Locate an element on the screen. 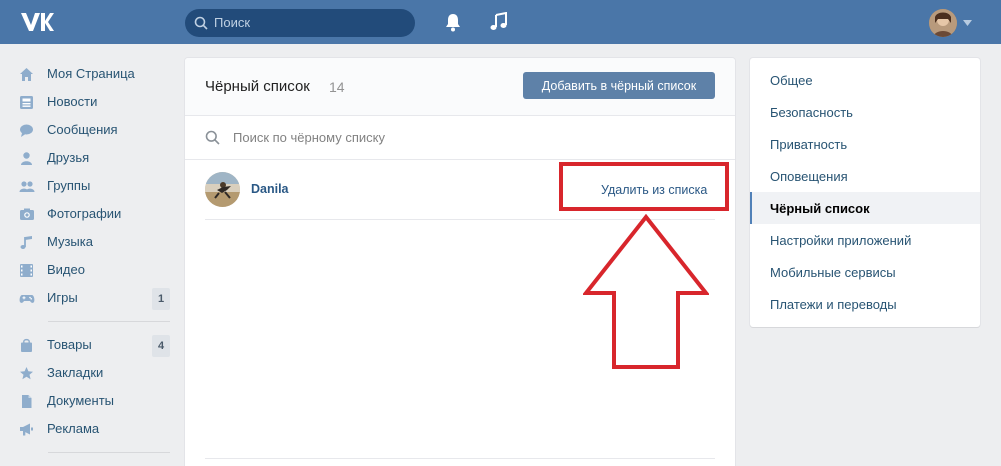  sidebar-item-groups: Группы is located at coordinates (94, 186).